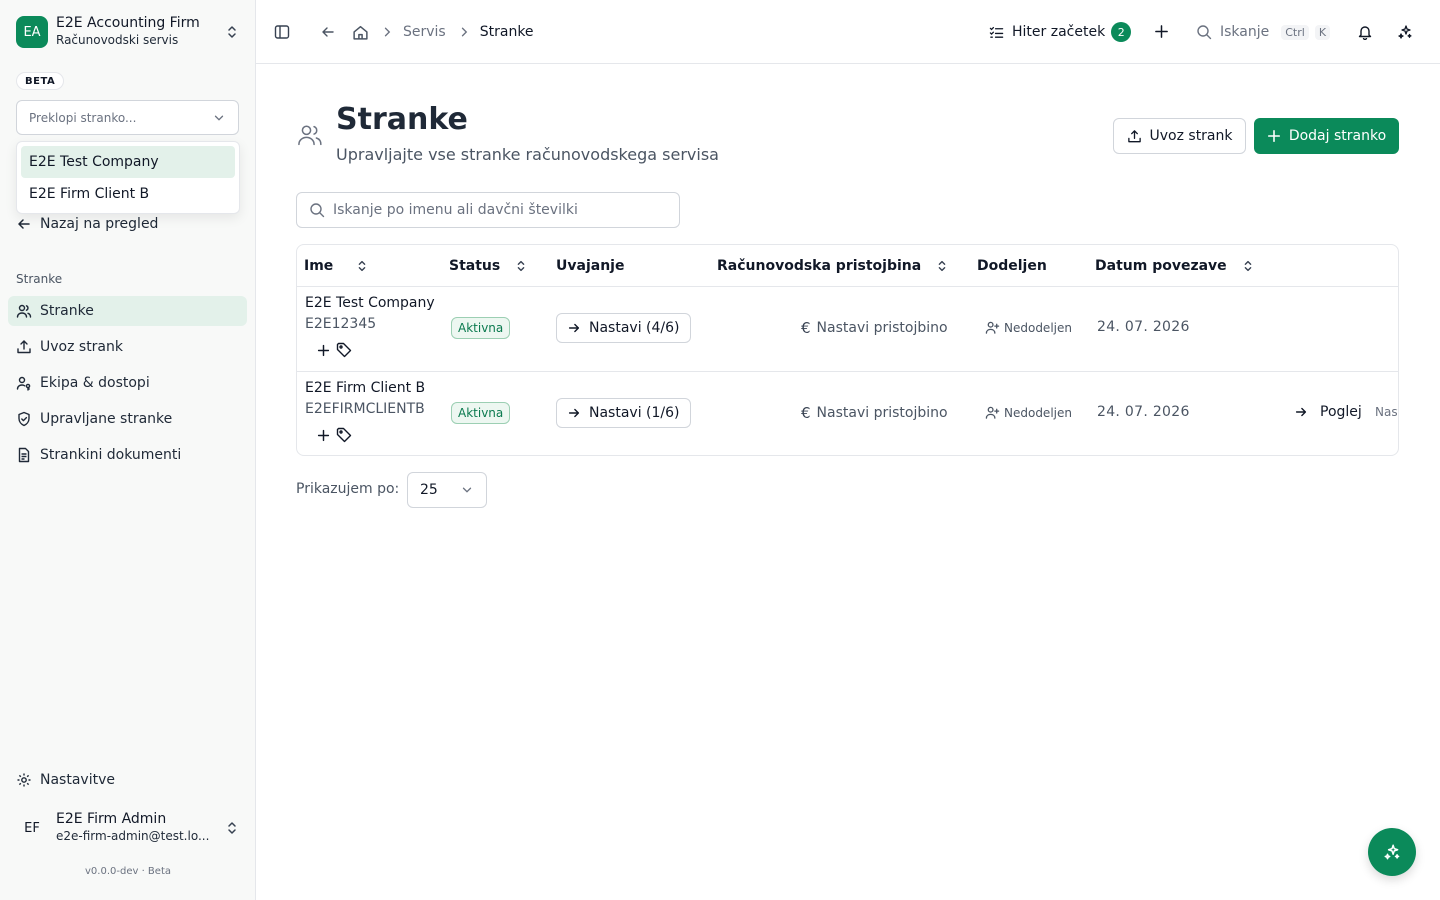  Describe the element at coordinates (111, 819) in the screenshot. I see `user-name: E2E Firm Admin` at that location.